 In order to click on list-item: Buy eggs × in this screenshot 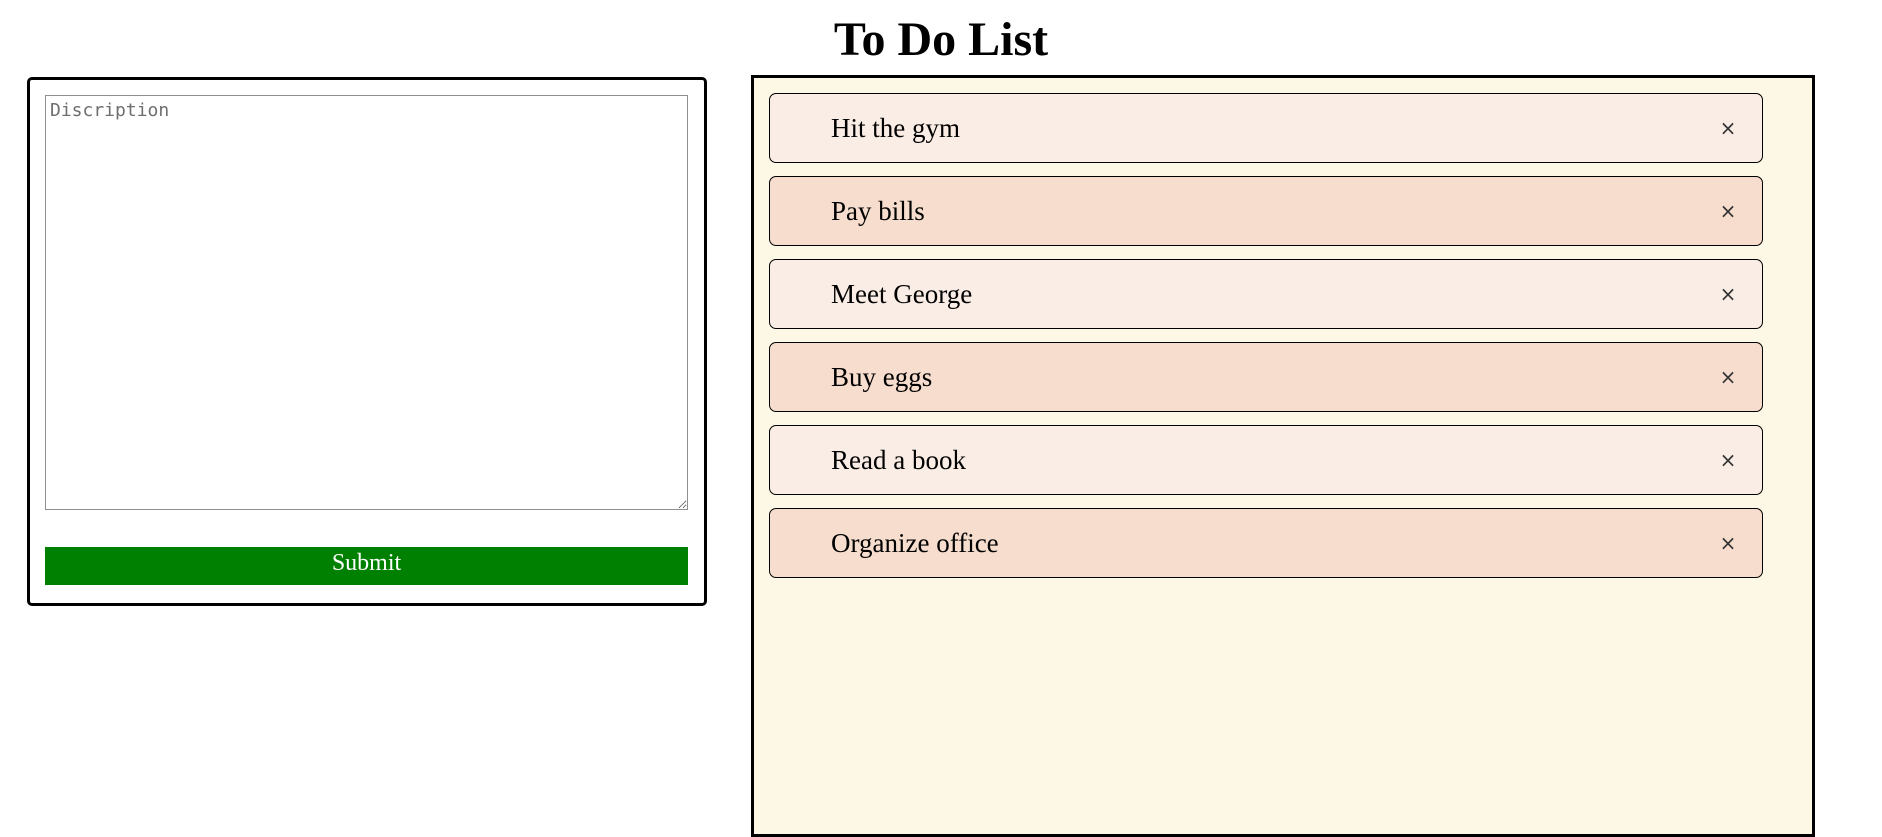, I will do `click(1266, 377)`.